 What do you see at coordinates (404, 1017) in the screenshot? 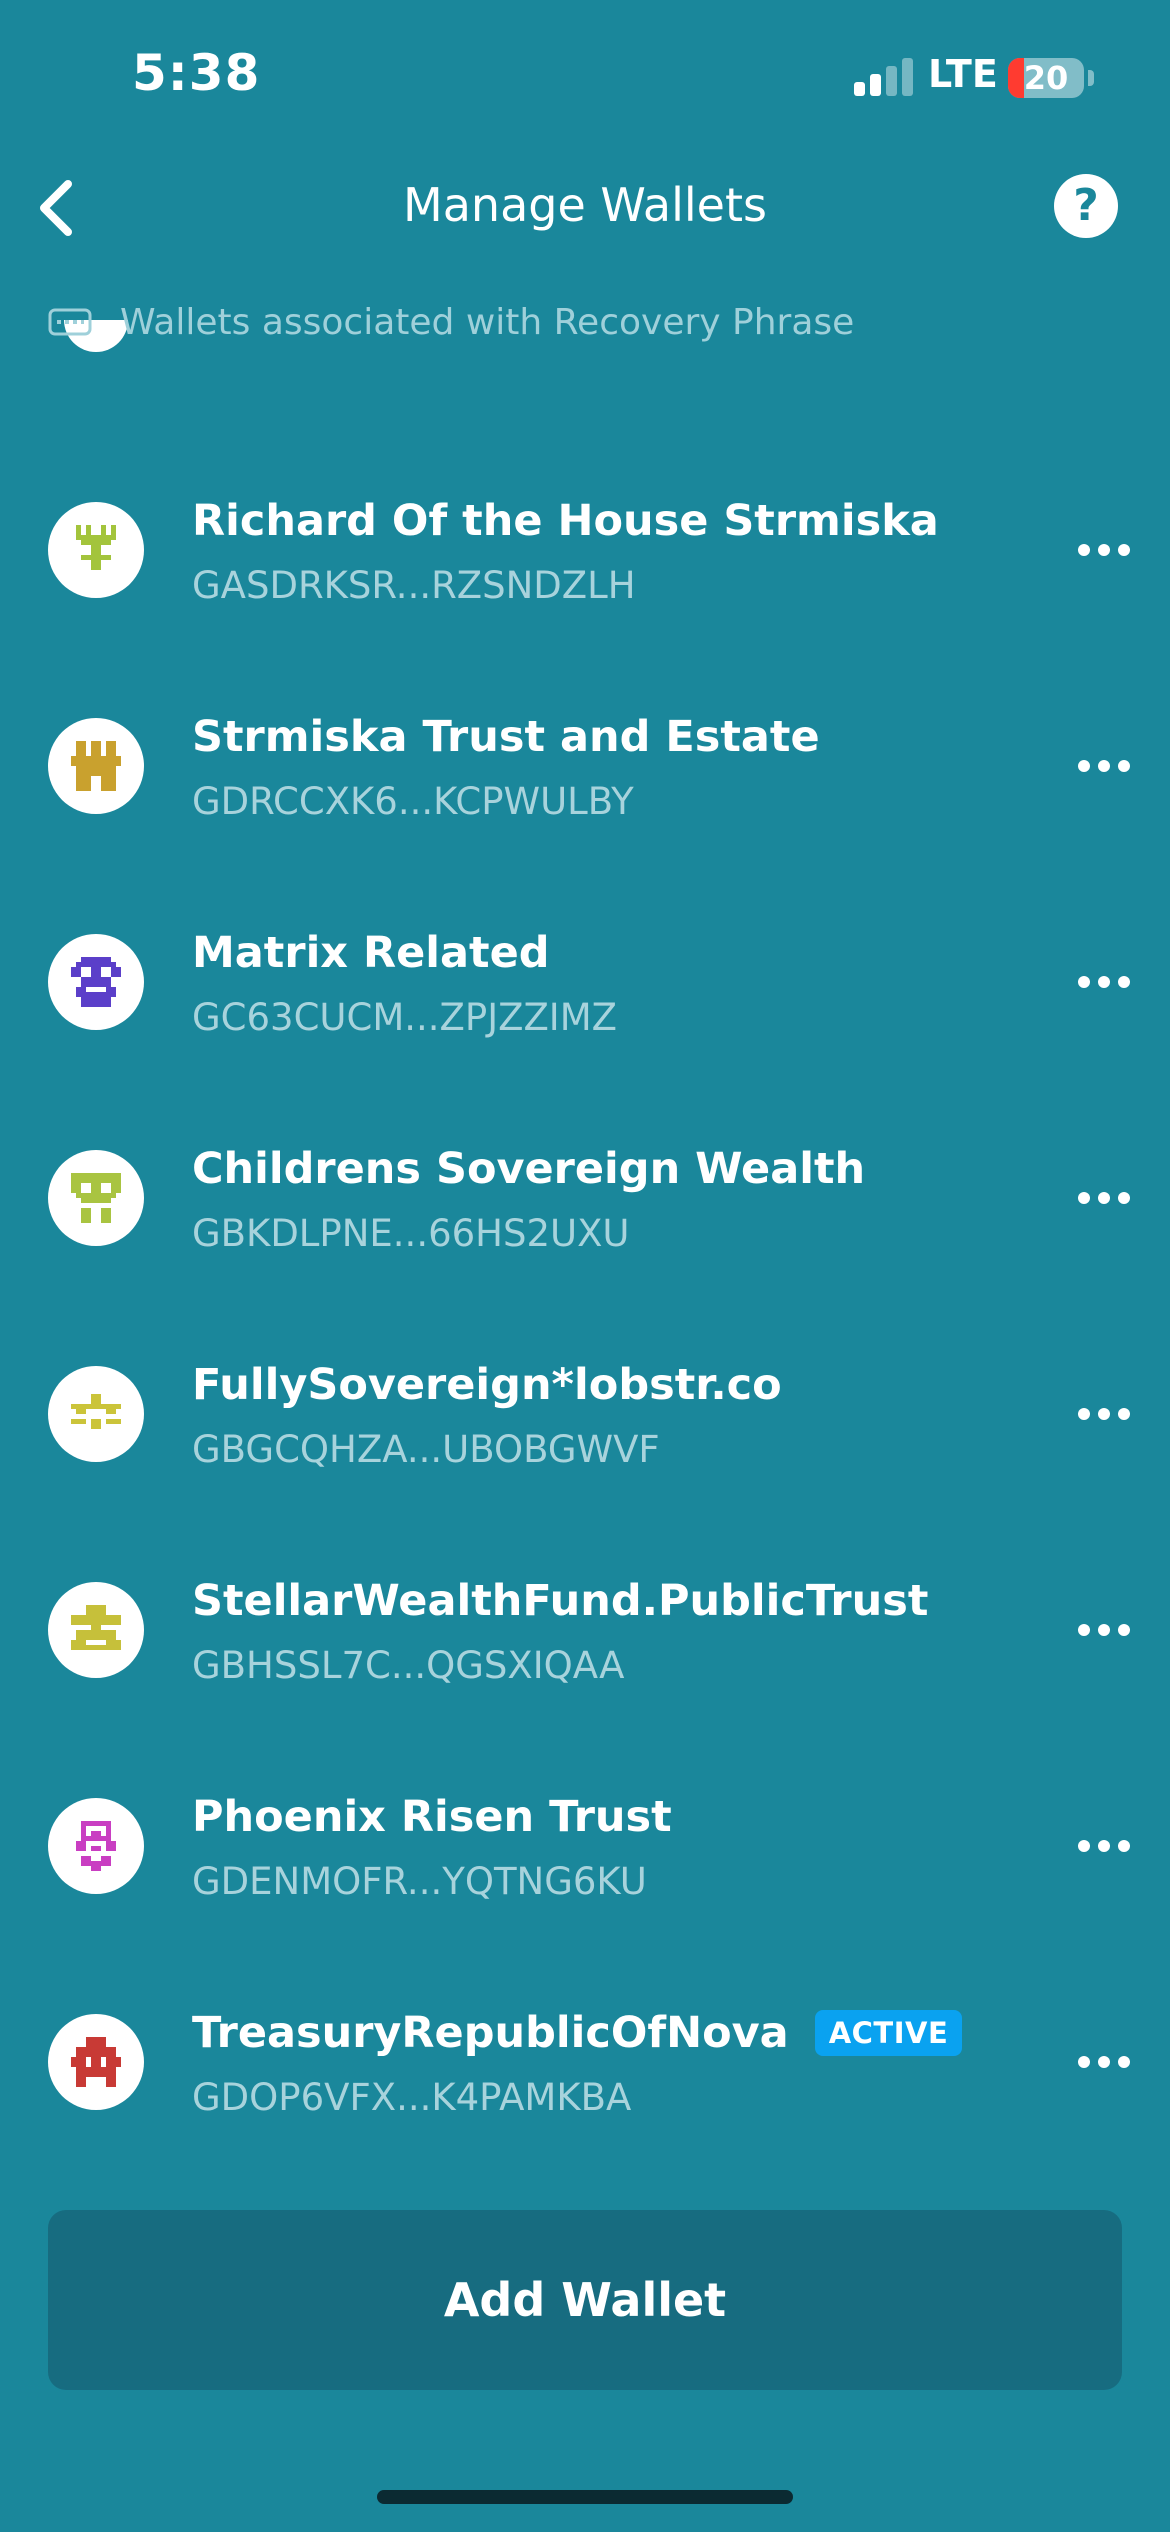
I see `wallet-address: GC63CUCM...ZPJZZIMZ` at bounding box center [404, 1017].